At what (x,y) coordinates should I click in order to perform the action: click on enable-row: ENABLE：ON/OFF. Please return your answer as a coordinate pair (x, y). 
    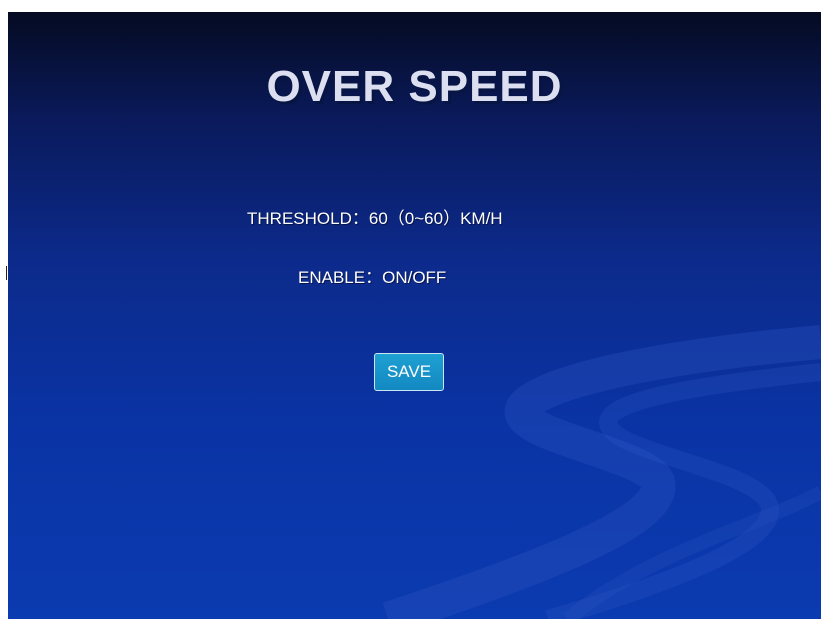
    Looking at the image, I should click on (372, 275).